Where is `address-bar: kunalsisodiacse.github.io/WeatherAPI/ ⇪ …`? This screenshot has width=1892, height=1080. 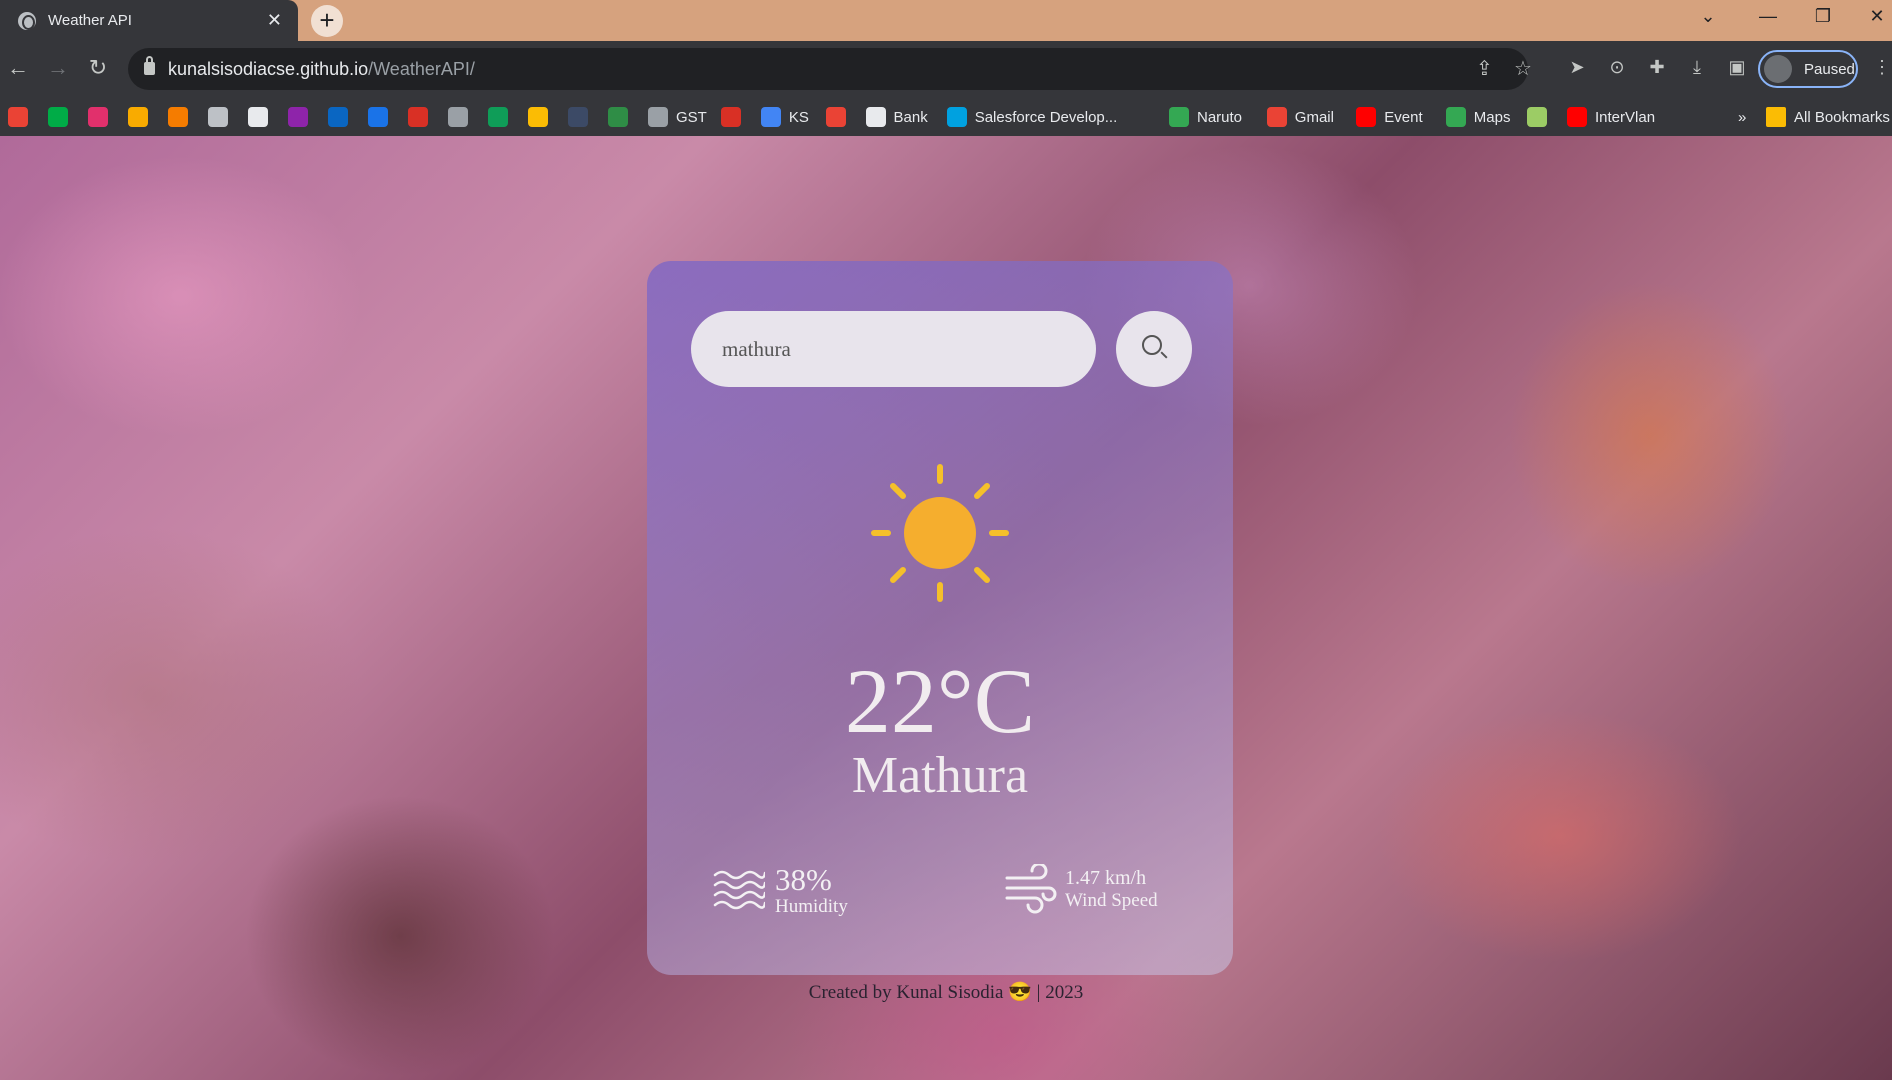 address-bar: kunalsisodiacse.github.io/WeatherAPI/ ⇪ … is located at coordinates (830, 69).